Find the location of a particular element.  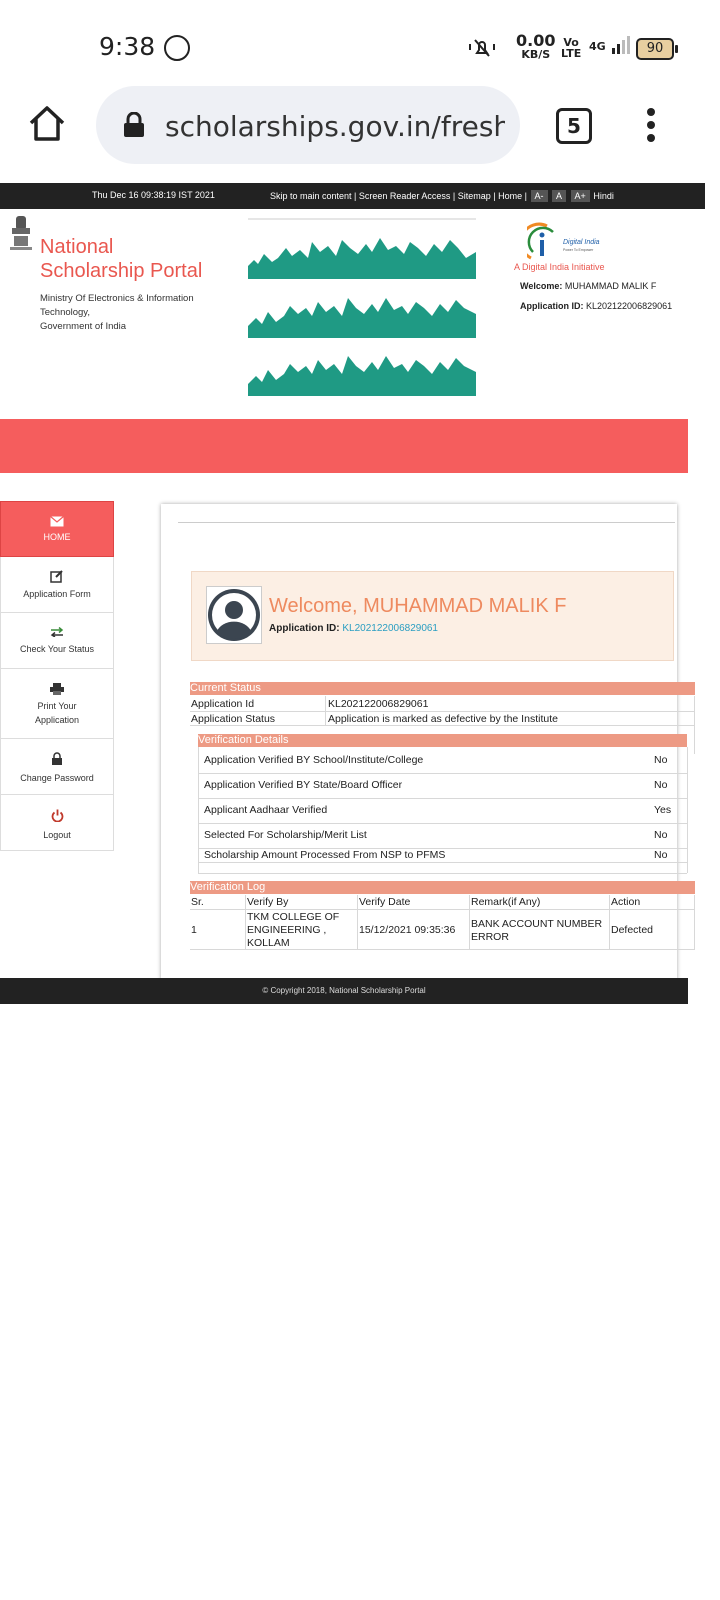

font-normal-button: A is located at coordinates (559, 196).